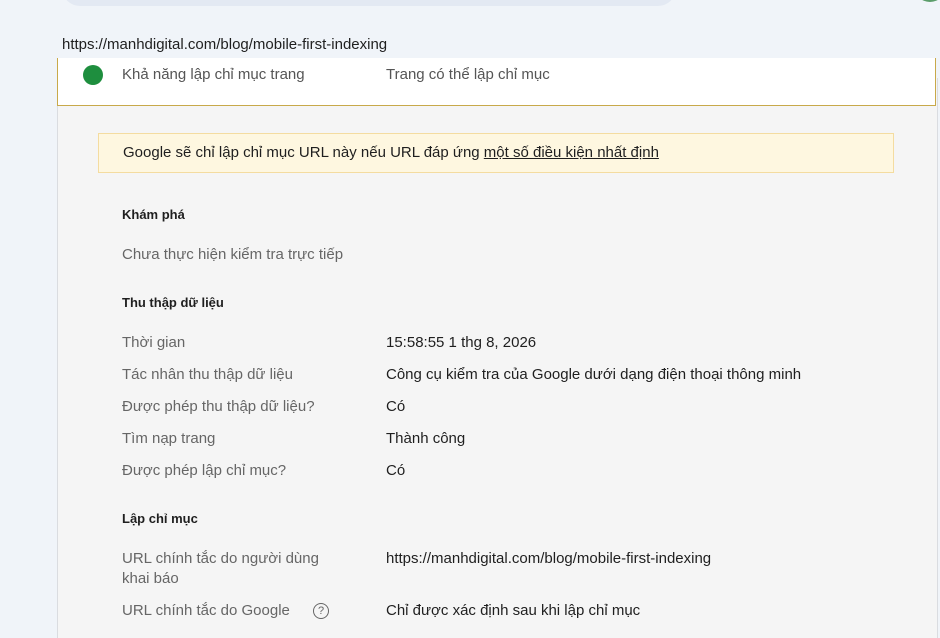  What do you see at coordinates (233, 254) in the screenshot?
I see `discovery-message: Chưa thực hiện kiểm tra trực tiếp` at bounding box center [233, 254].